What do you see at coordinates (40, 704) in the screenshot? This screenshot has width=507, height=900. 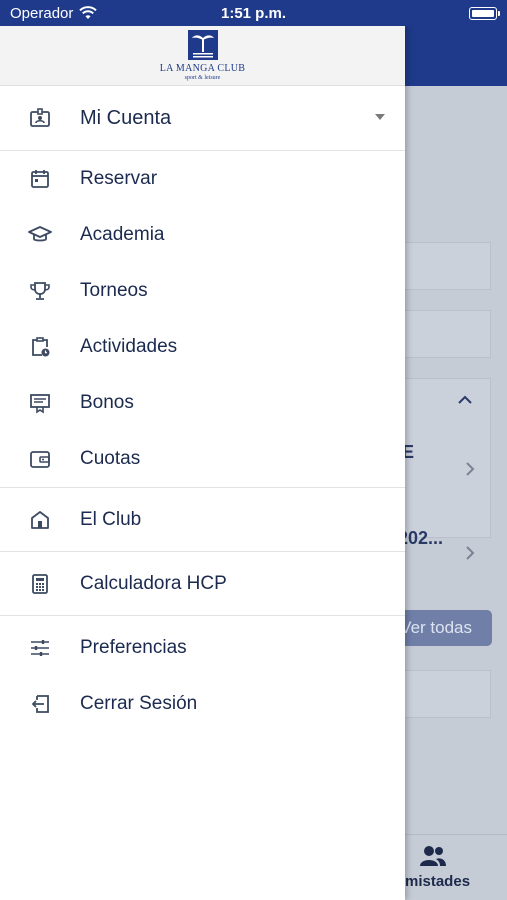 I see `logout-icon` at bounding box center [40, 704].